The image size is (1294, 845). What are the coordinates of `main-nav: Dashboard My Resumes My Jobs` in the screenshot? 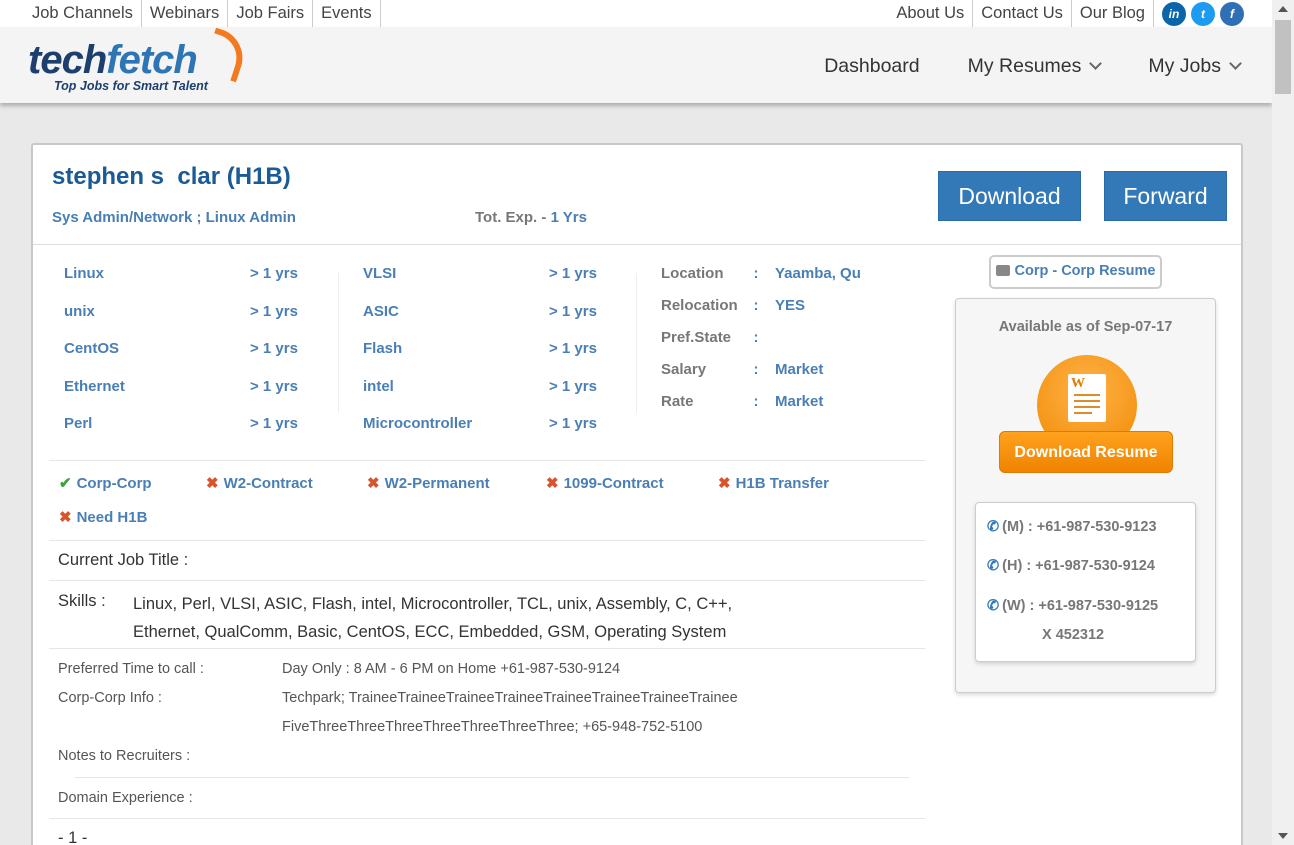 It's located at (1009, 66).